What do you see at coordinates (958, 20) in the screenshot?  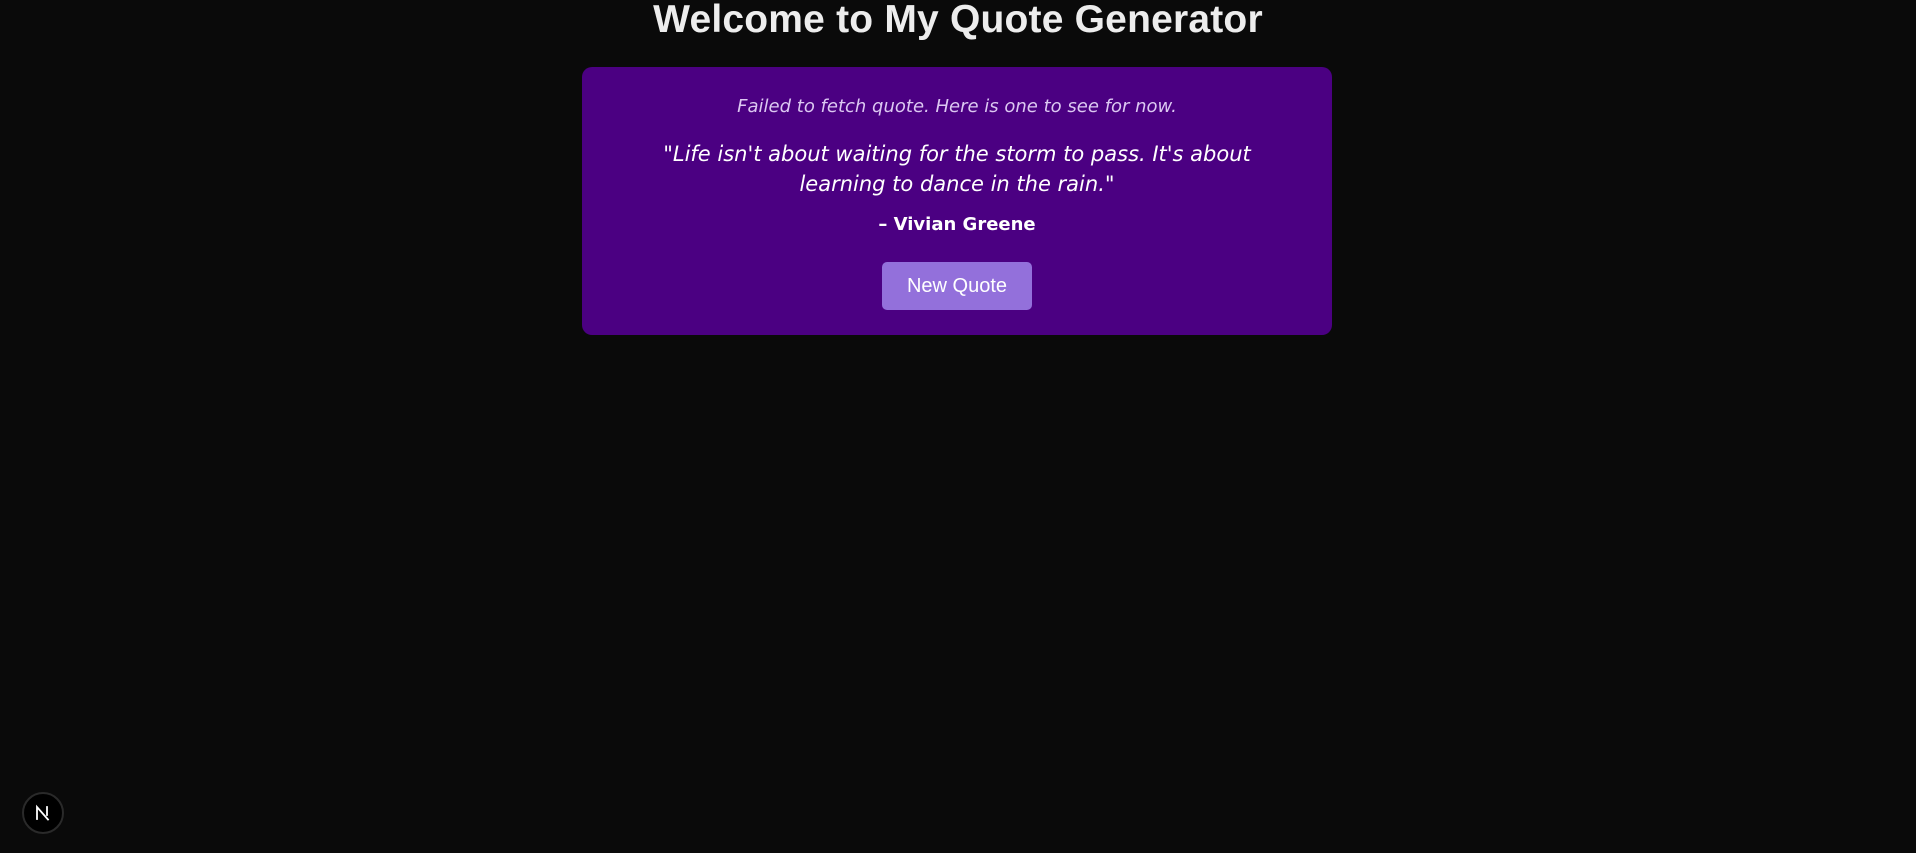 I see `page-title: Welcome to My Quote Generator` at bounding box center [958, 20].